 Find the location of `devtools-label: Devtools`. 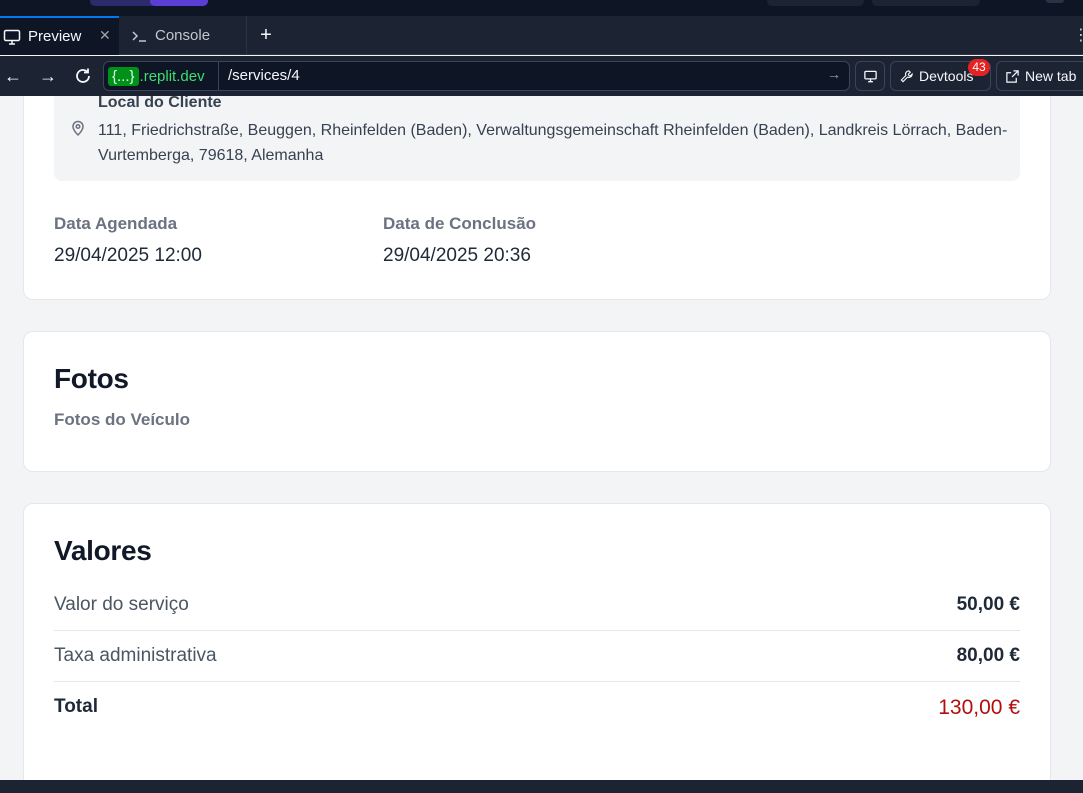

devtools-label: Devtools is located at coordinates (946, 76).